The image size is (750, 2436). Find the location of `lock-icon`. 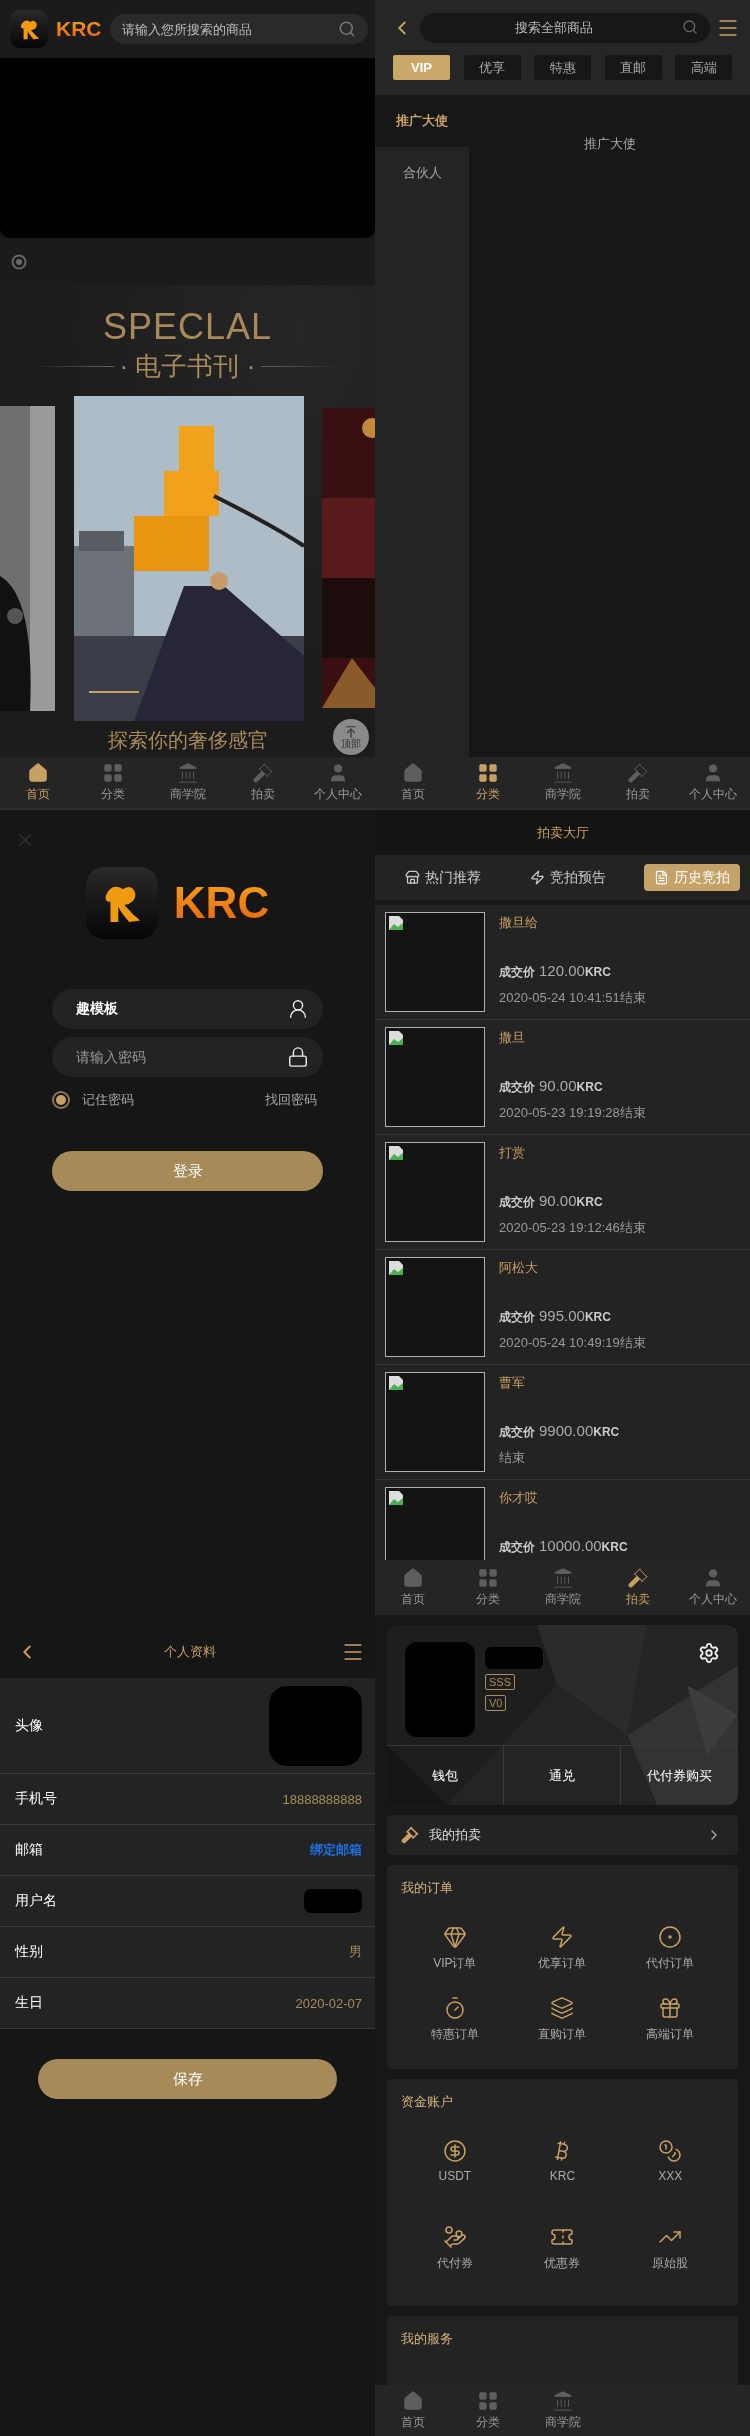

lock-icon is located at coordinates (298, 1057).